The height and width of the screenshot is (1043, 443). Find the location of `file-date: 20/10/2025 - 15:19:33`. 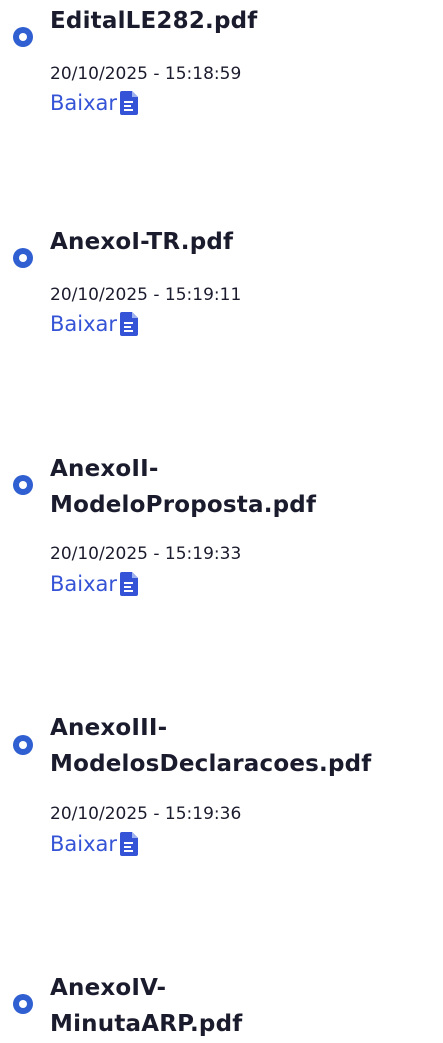

file-date: 20/10/2025 - 15:19:33 is located at coordinates (146, 554).